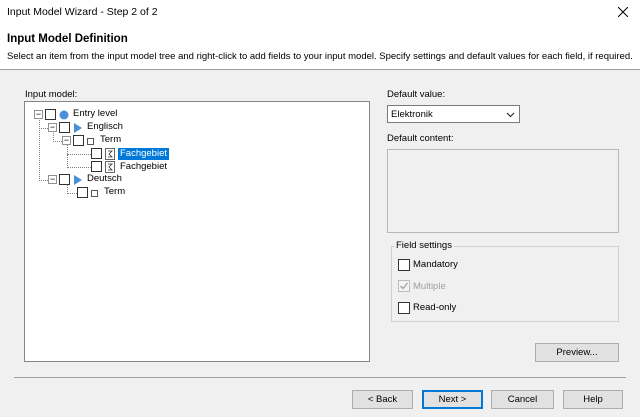  Describe the element at coordinates (404, 308) in the screenshot. I see `readonly-checkbox` at that location.